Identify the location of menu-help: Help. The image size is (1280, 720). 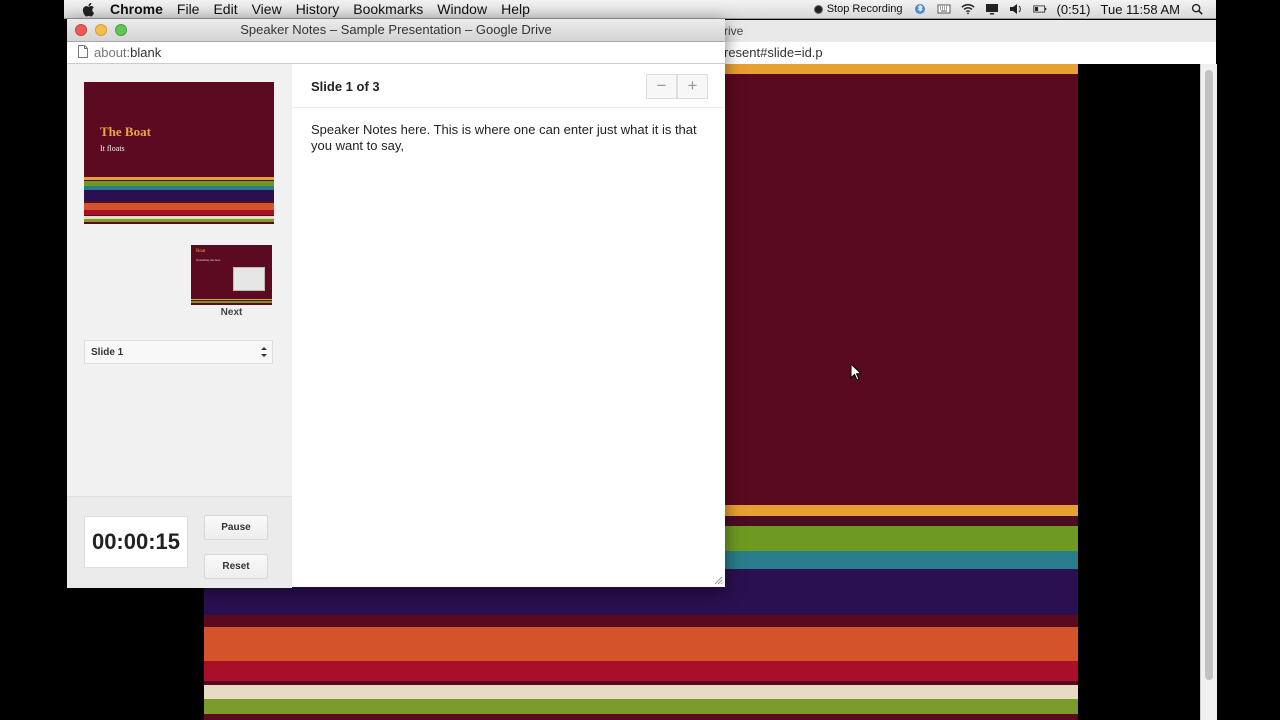
(515, 9).